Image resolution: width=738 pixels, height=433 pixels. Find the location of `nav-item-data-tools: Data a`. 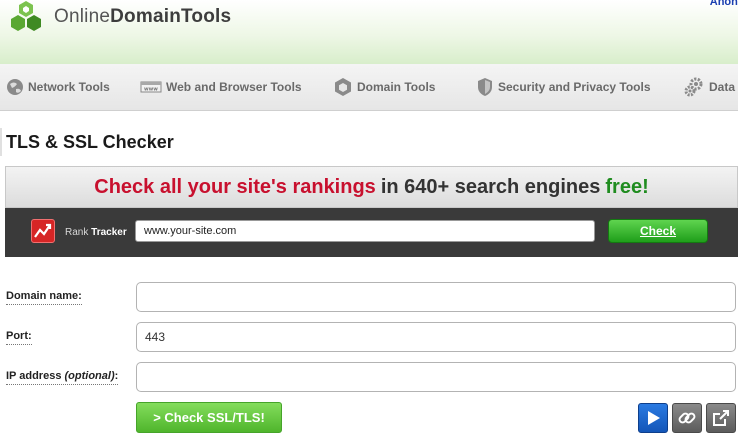

nav-item-data-tools: Data a is located at coordinates (710, 87).